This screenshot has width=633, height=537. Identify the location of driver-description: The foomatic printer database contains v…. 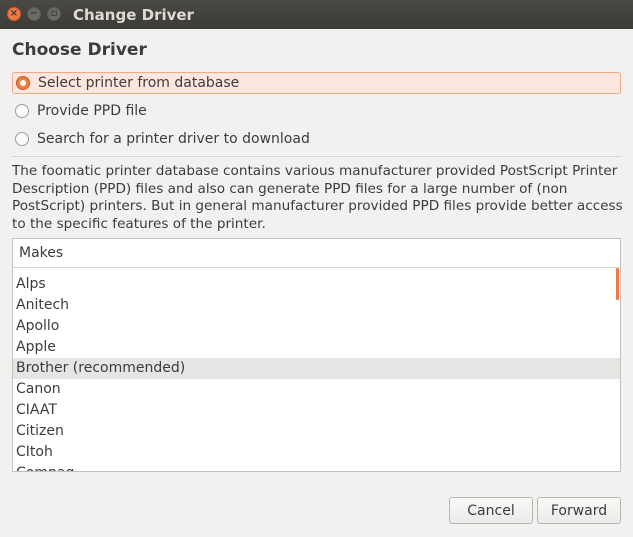
(317, 197).